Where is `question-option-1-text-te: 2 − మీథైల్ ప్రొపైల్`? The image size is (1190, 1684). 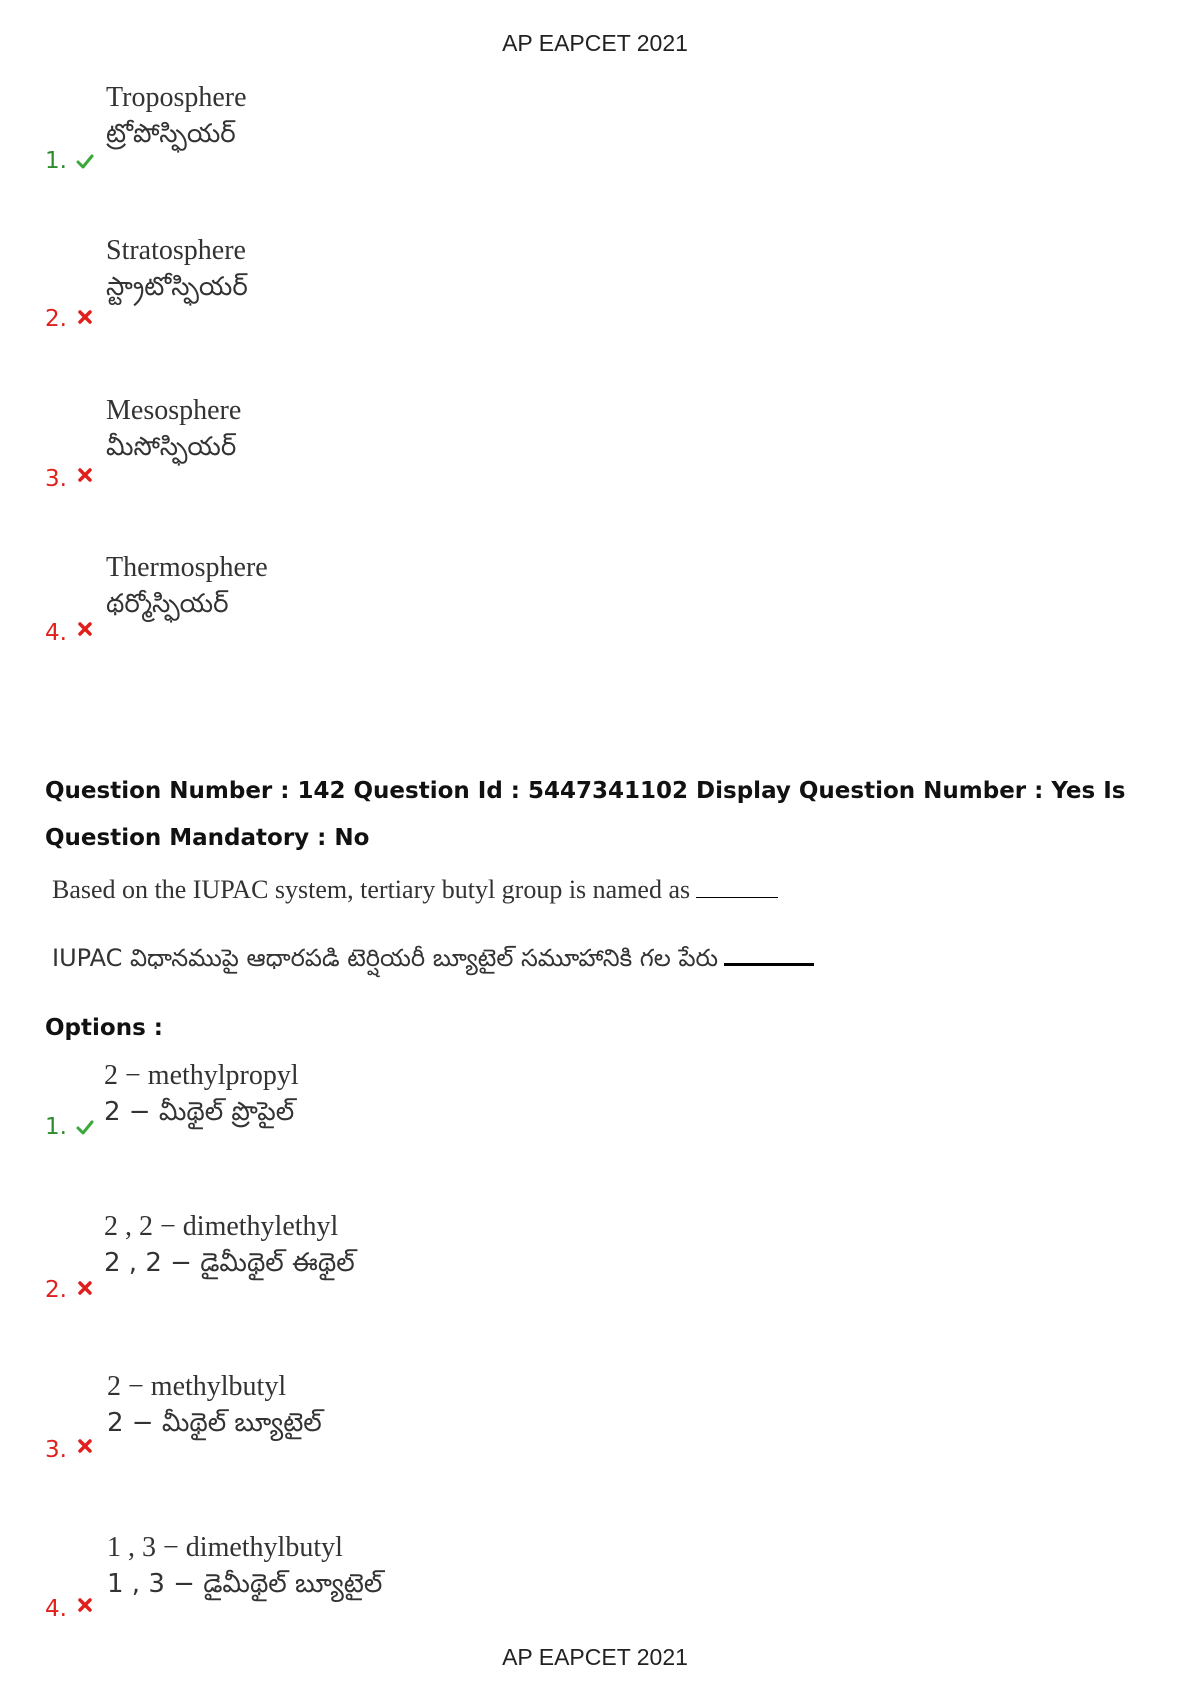 question-option-1-text-te: 2 − మీథైల్ ప్రొపైల్ is located at coordinates (199, 1112).